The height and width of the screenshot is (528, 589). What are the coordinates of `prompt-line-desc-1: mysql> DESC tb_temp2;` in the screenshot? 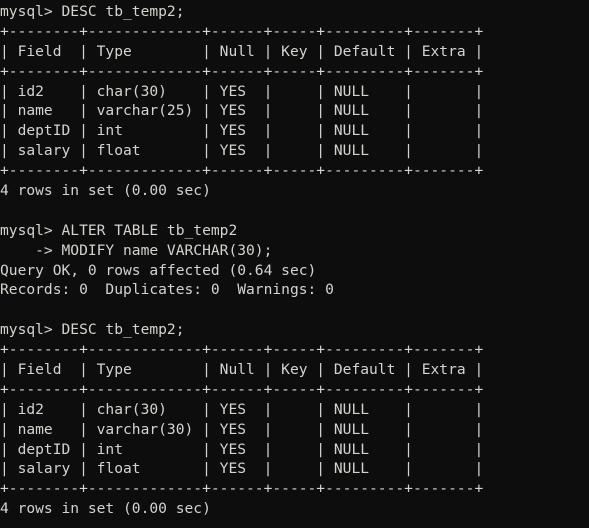 It's located at (92, 11).